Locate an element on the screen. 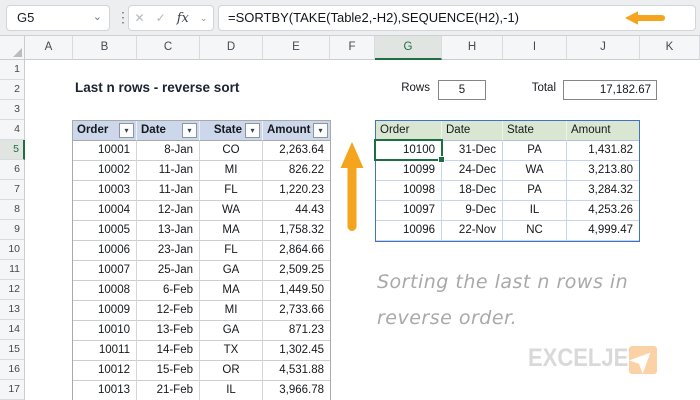 The image size is (700, 400). row-header-15: 15 is located at coordinates (12, 350).